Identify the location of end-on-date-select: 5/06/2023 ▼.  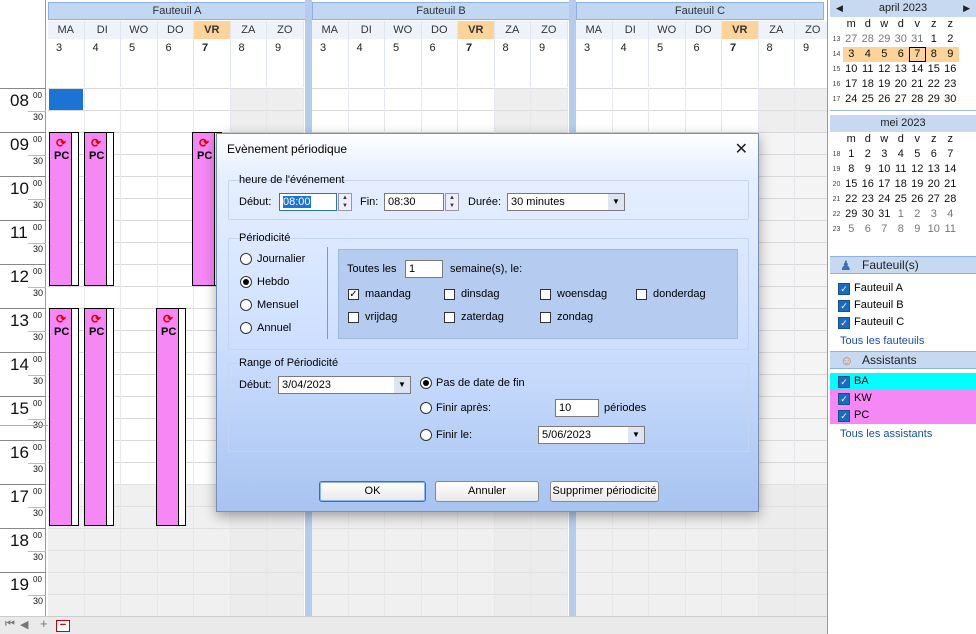
(591, 435).